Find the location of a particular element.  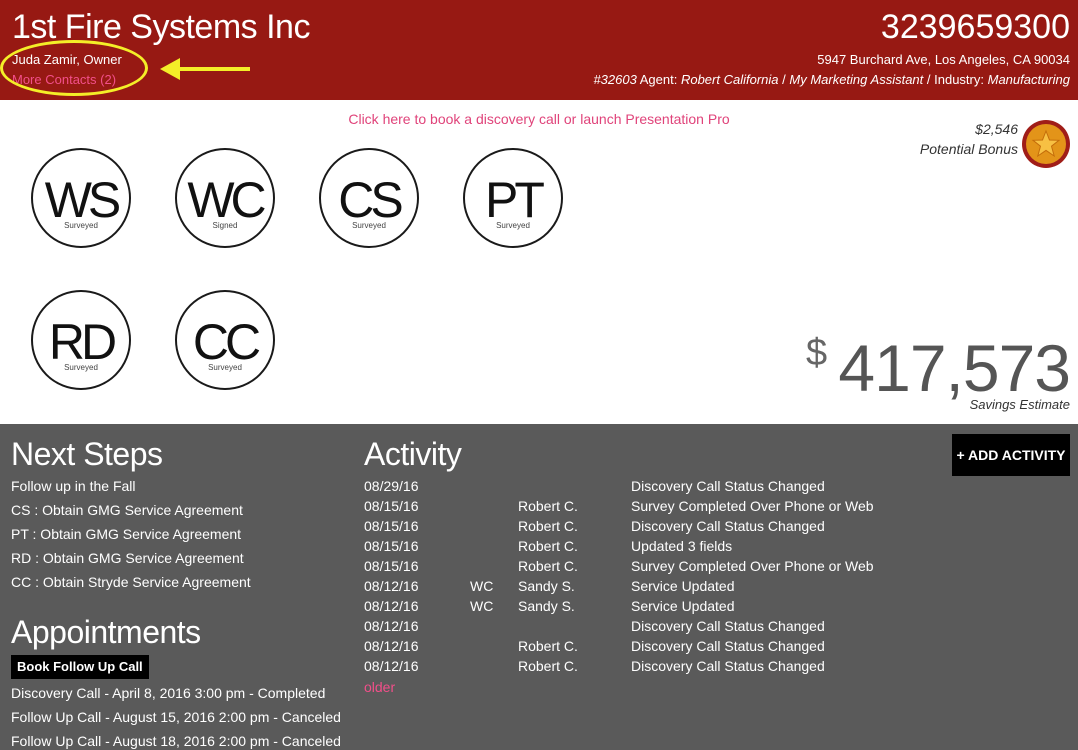

arrow-left-icon is located at coordinates (205, 69).